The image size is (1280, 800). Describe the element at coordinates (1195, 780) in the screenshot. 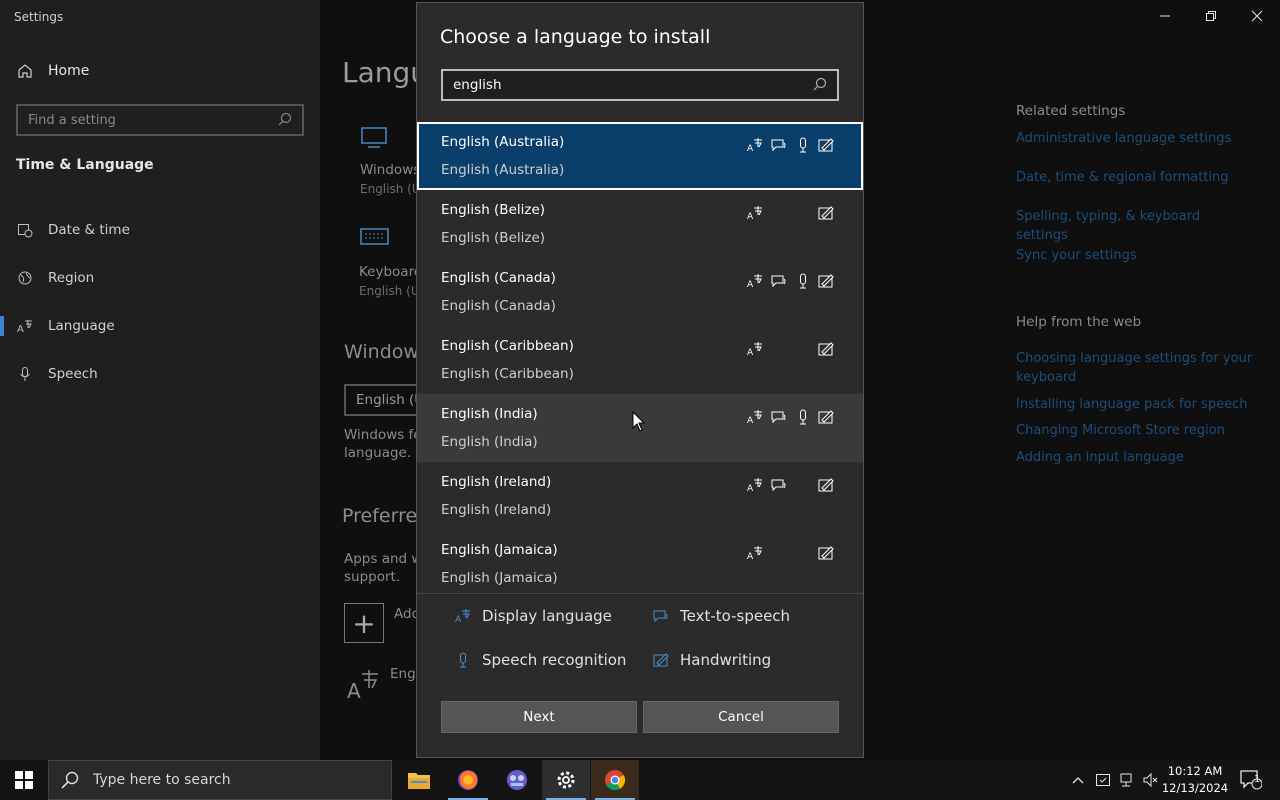

I see `taskbar-clock: 10:12 AM 12/13/2024` at that location.